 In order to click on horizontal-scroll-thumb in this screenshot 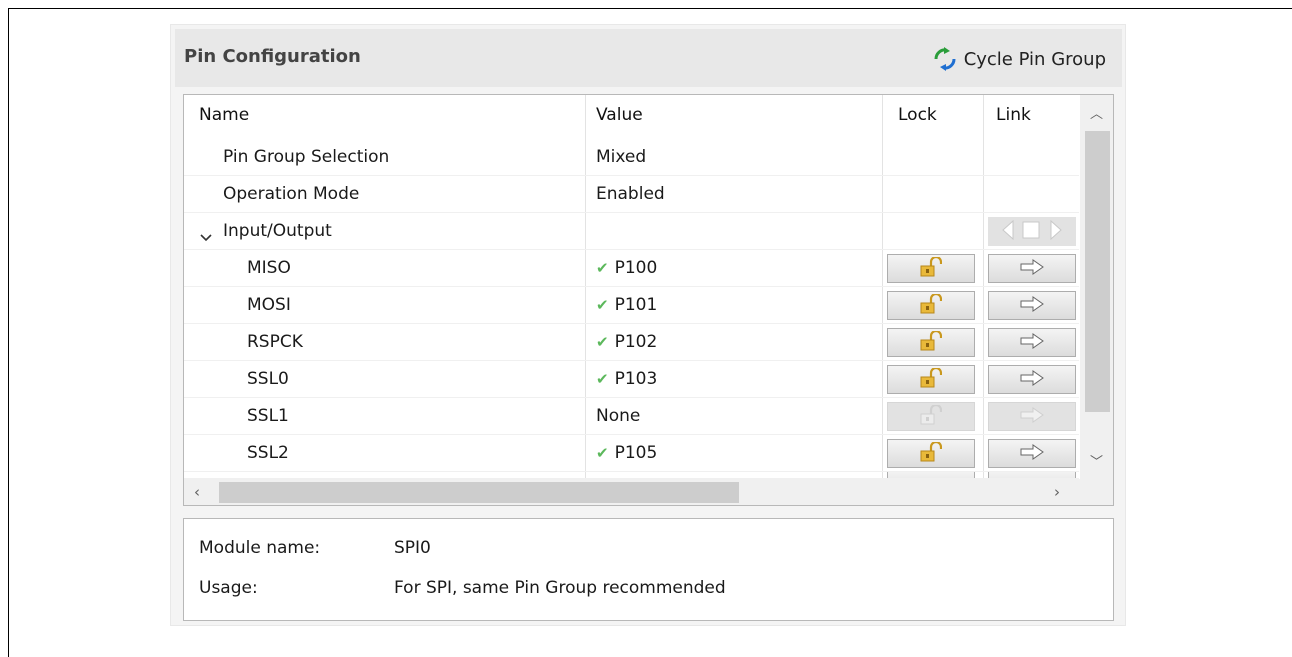, I will do `click(479, 492)`.